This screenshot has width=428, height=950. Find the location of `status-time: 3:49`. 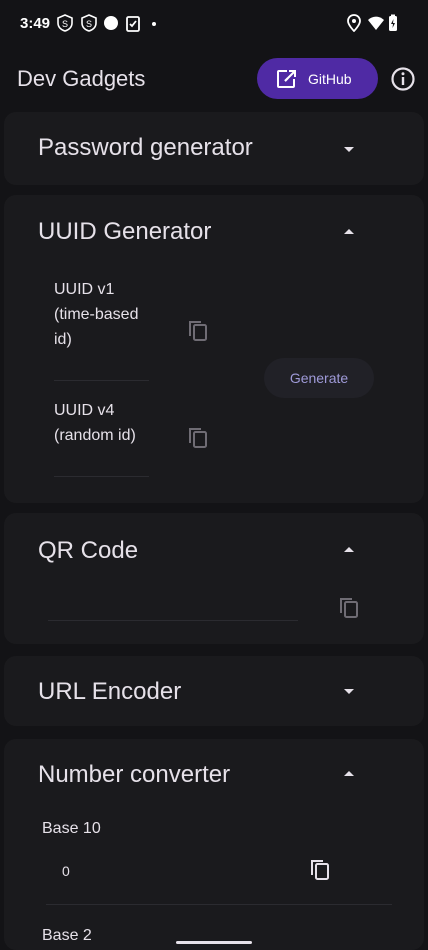

status-time: 3:49 is located at coordinates (35, 23).